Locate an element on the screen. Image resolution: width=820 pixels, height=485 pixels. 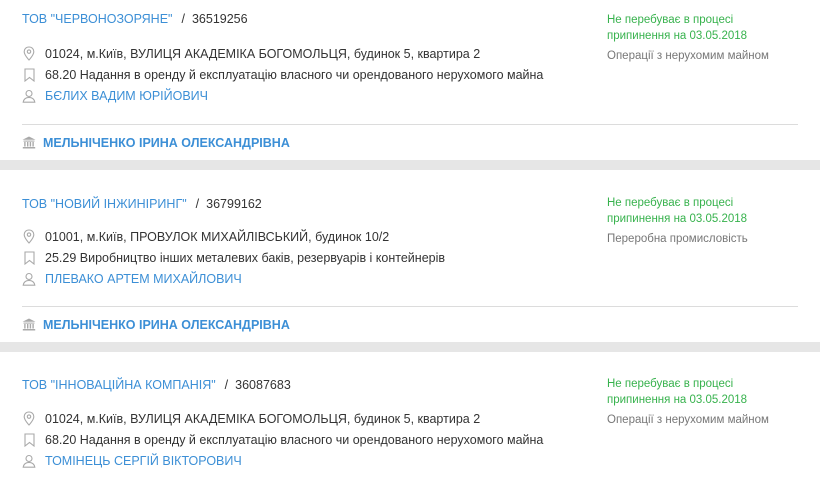
company-category: Переробна промисловість is located at coordinates (677, 239).